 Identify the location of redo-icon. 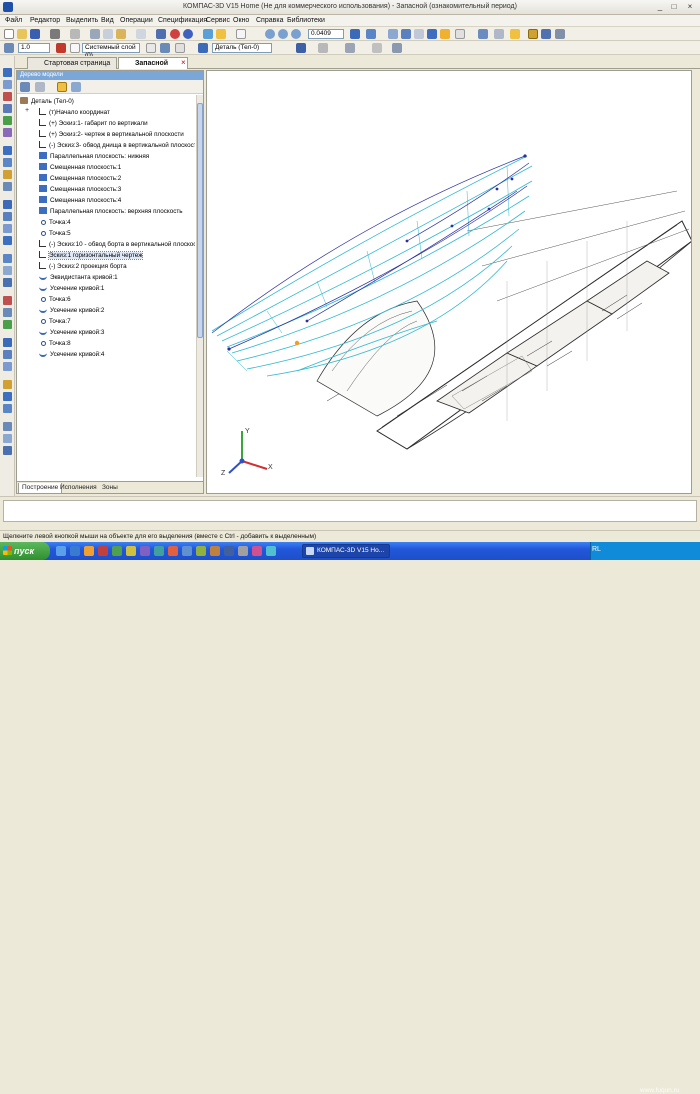
(188, 34).